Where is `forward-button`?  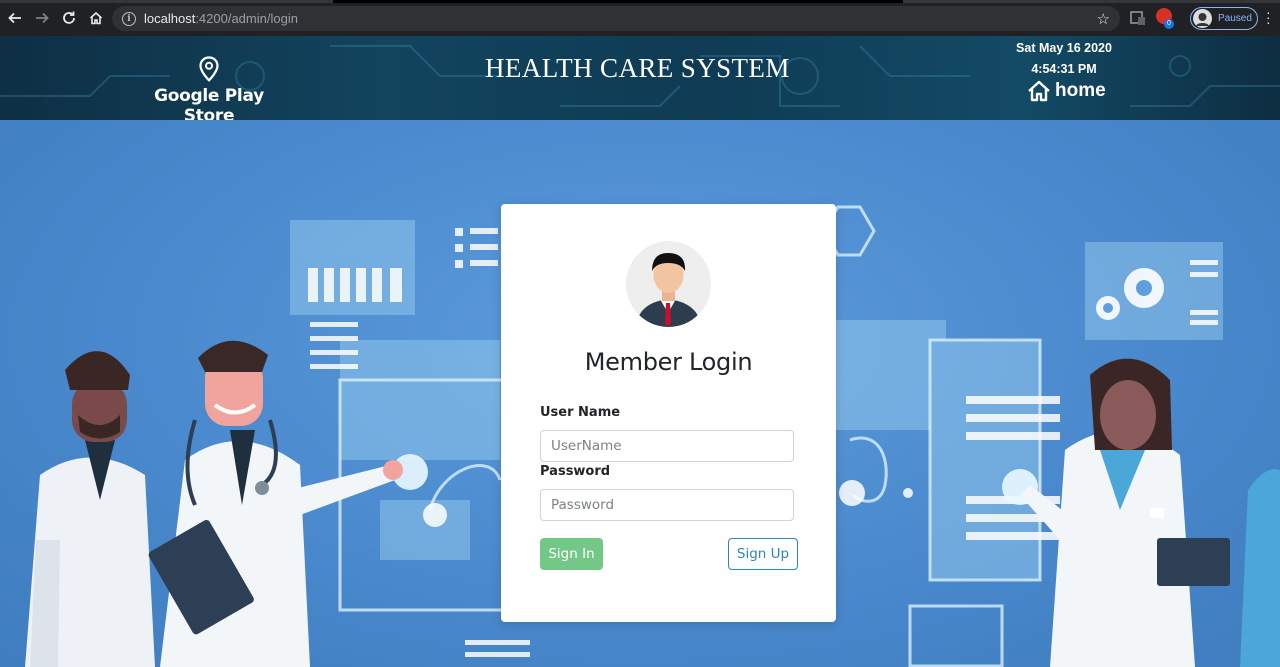 forward-button is located at coordinates (42, 18).